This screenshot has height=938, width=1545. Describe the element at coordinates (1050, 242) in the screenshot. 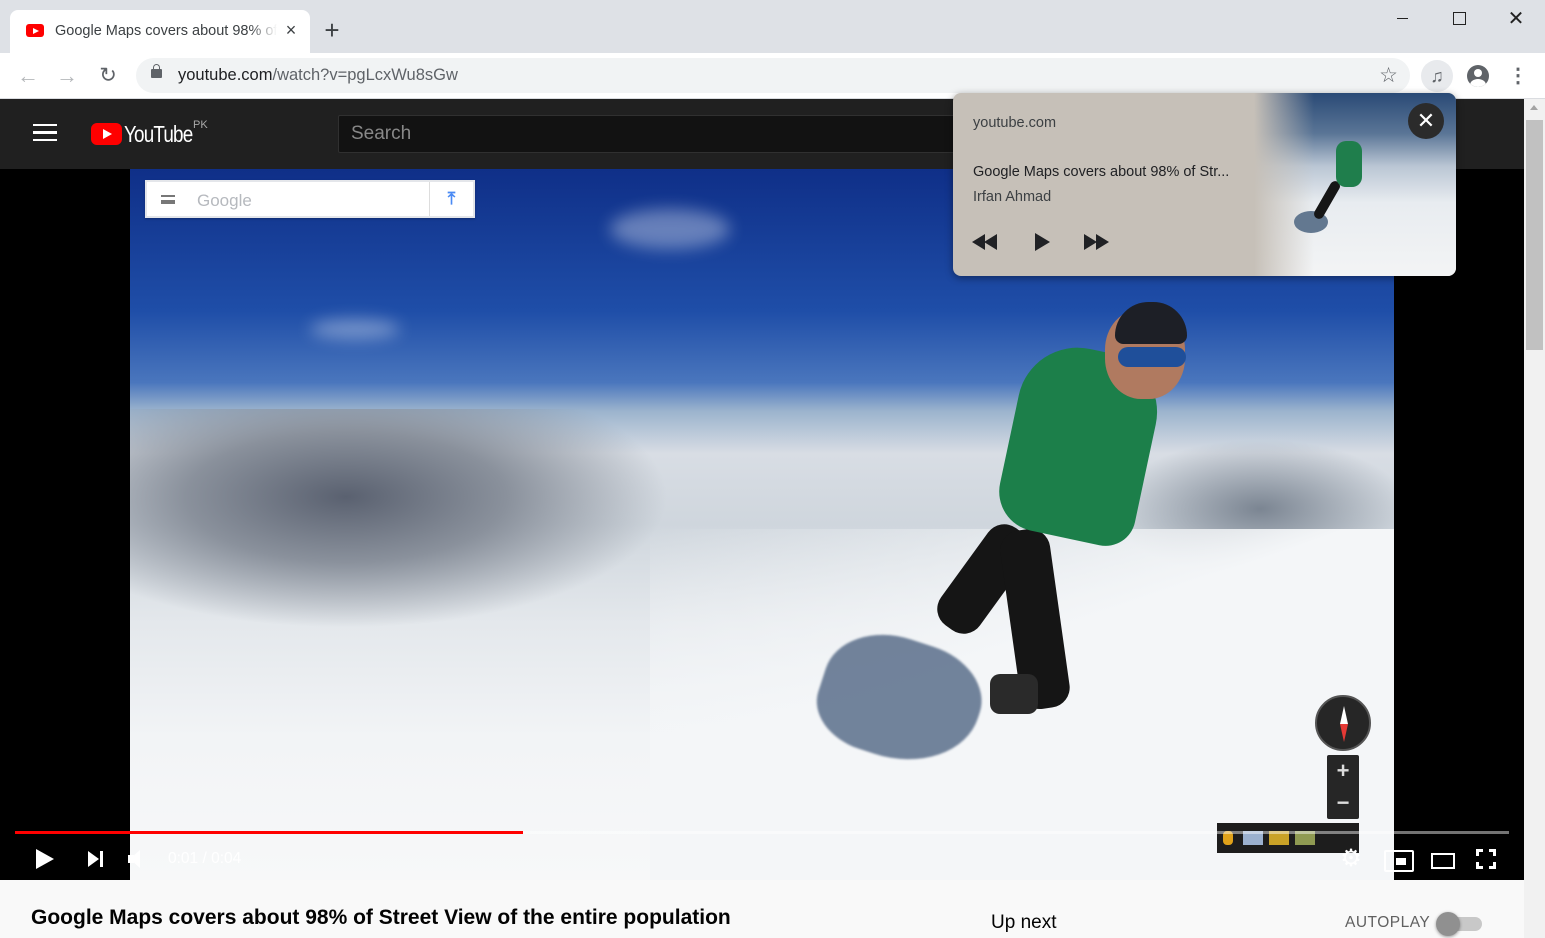

I see `media-play-button` at that location.